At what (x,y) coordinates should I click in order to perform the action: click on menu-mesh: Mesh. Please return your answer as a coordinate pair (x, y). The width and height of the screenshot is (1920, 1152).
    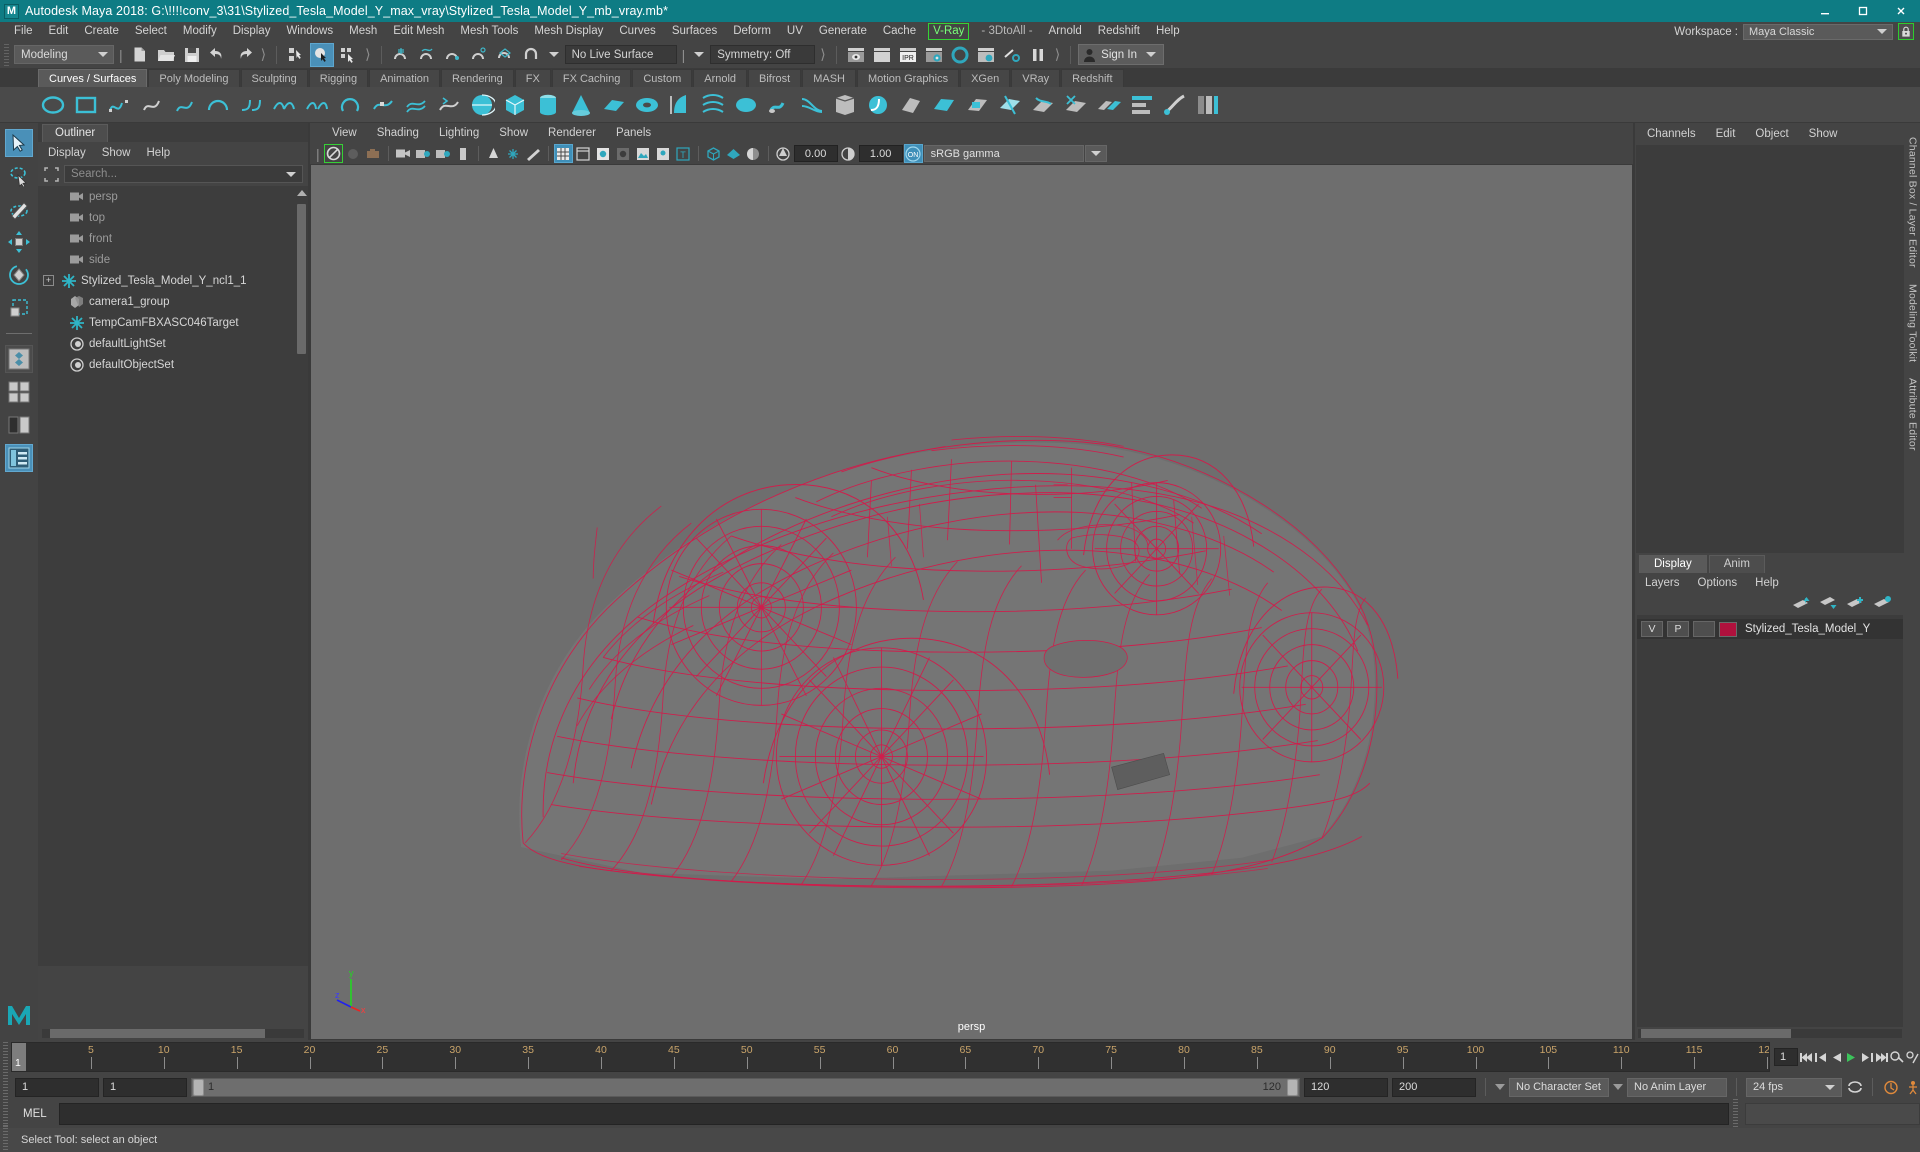
    Looking at the image, I should click on (363, 31).